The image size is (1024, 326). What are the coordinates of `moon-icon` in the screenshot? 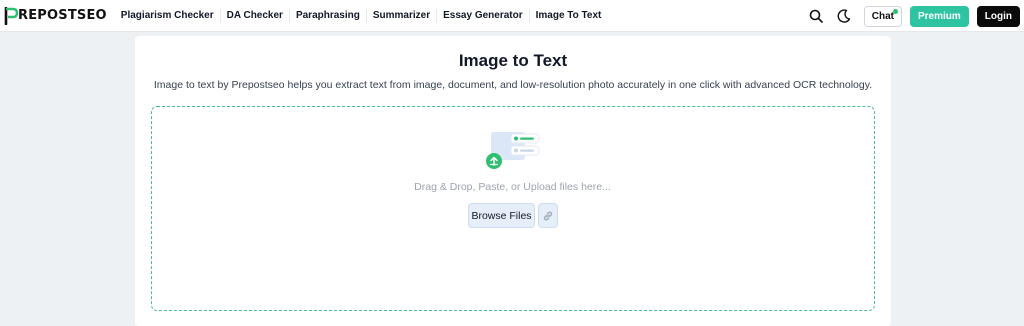 It's located at (843, 16).